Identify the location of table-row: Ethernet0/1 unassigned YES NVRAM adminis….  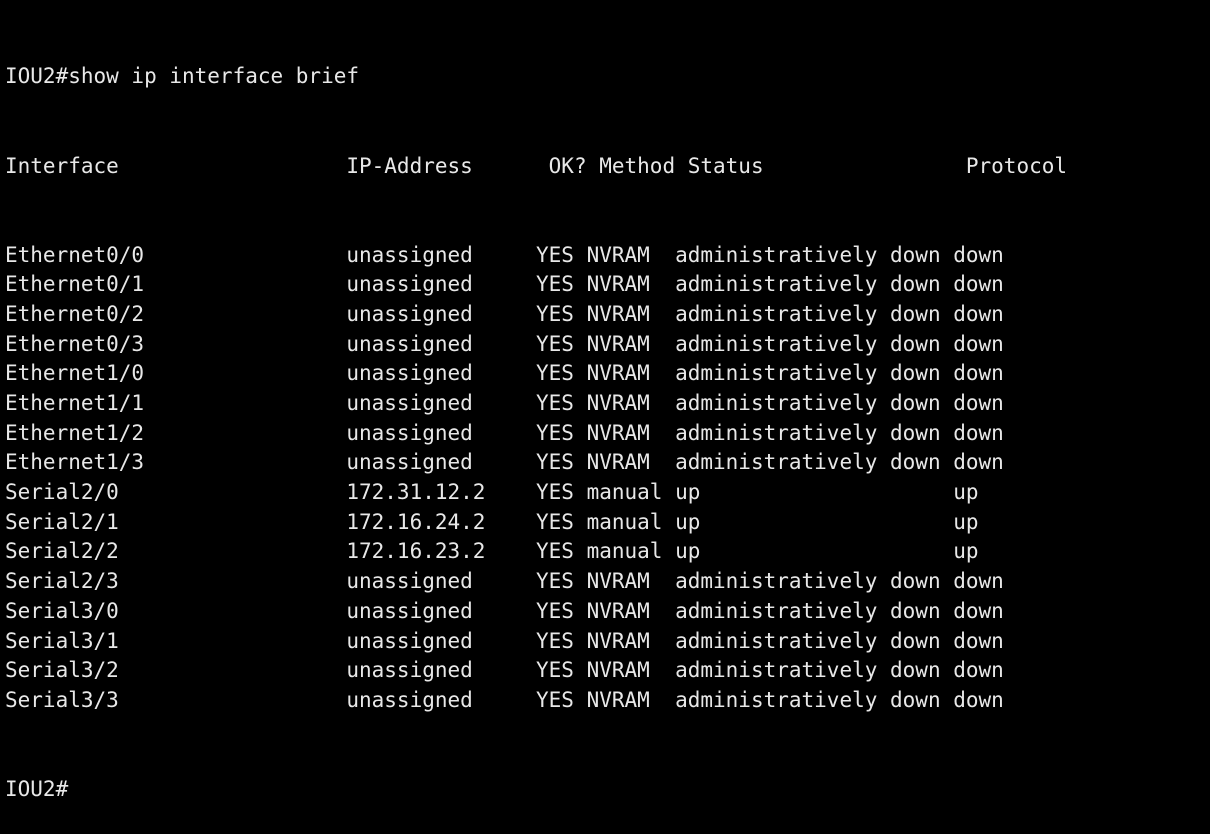
(504, 284).